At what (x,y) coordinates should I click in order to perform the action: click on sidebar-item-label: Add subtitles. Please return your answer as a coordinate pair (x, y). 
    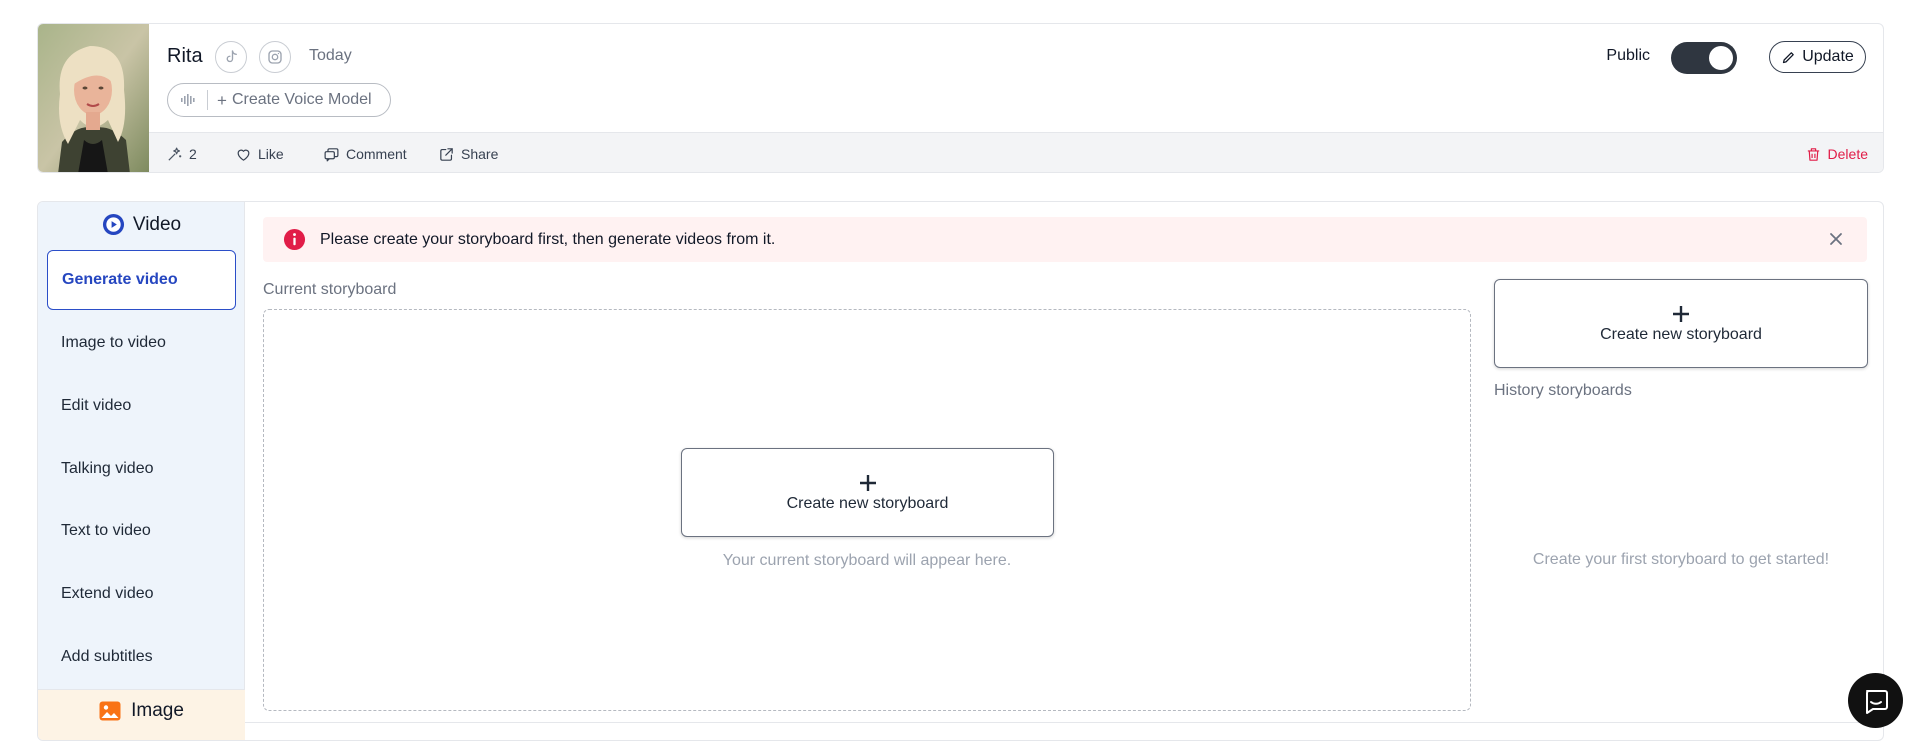
    Looking at the image, I should click on (107, 656).